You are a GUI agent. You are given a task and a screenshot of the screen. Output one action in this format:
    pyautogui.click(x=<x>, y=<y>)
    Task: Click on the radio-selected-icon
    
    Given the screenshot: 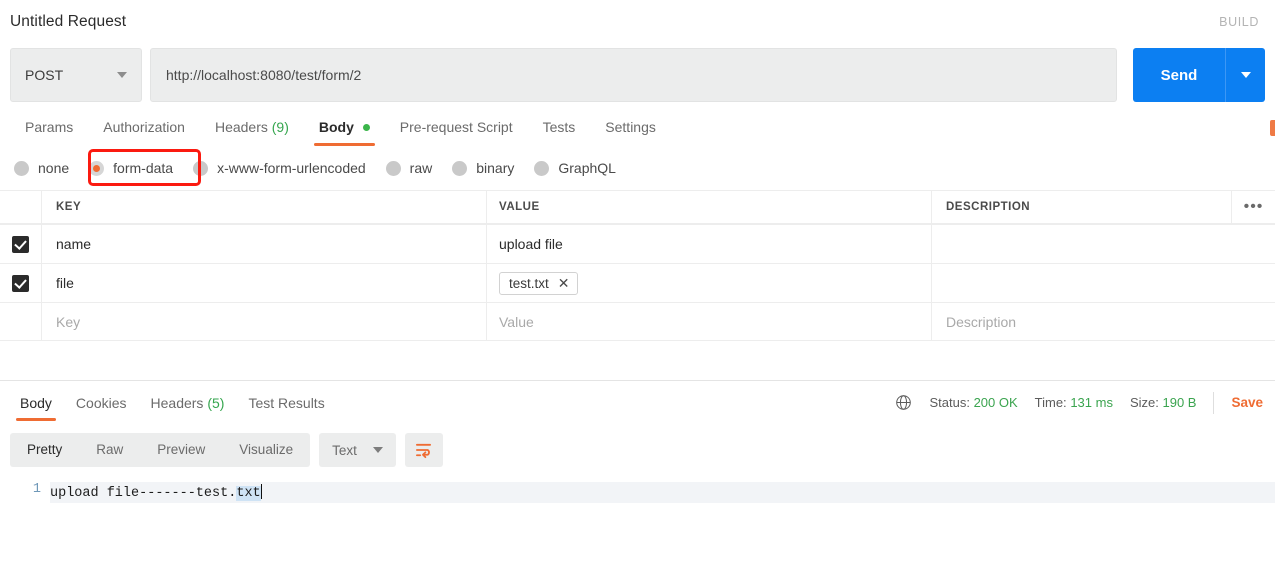 What is the action you would take?
    pyautogui.click(x=97, y=168)
    